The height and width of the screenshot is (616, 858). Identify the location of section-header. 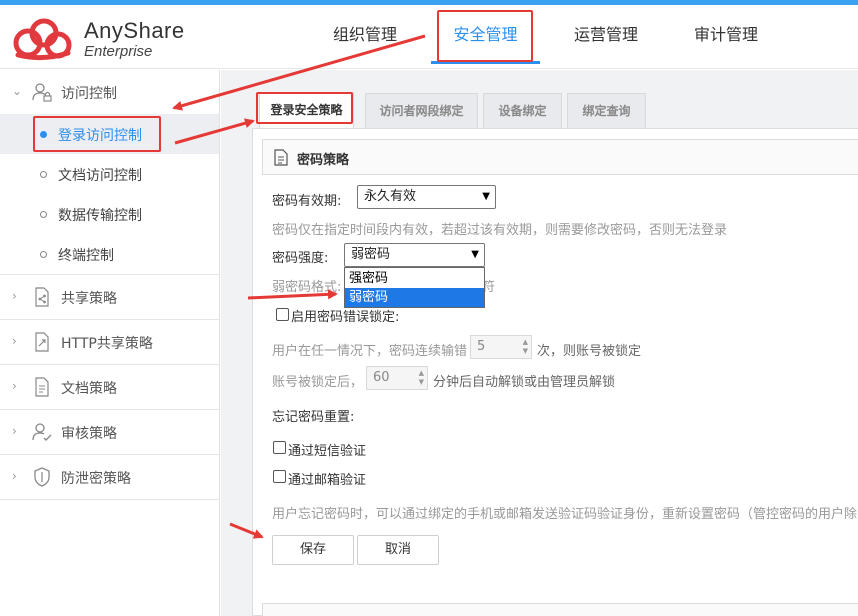
(560, 157).